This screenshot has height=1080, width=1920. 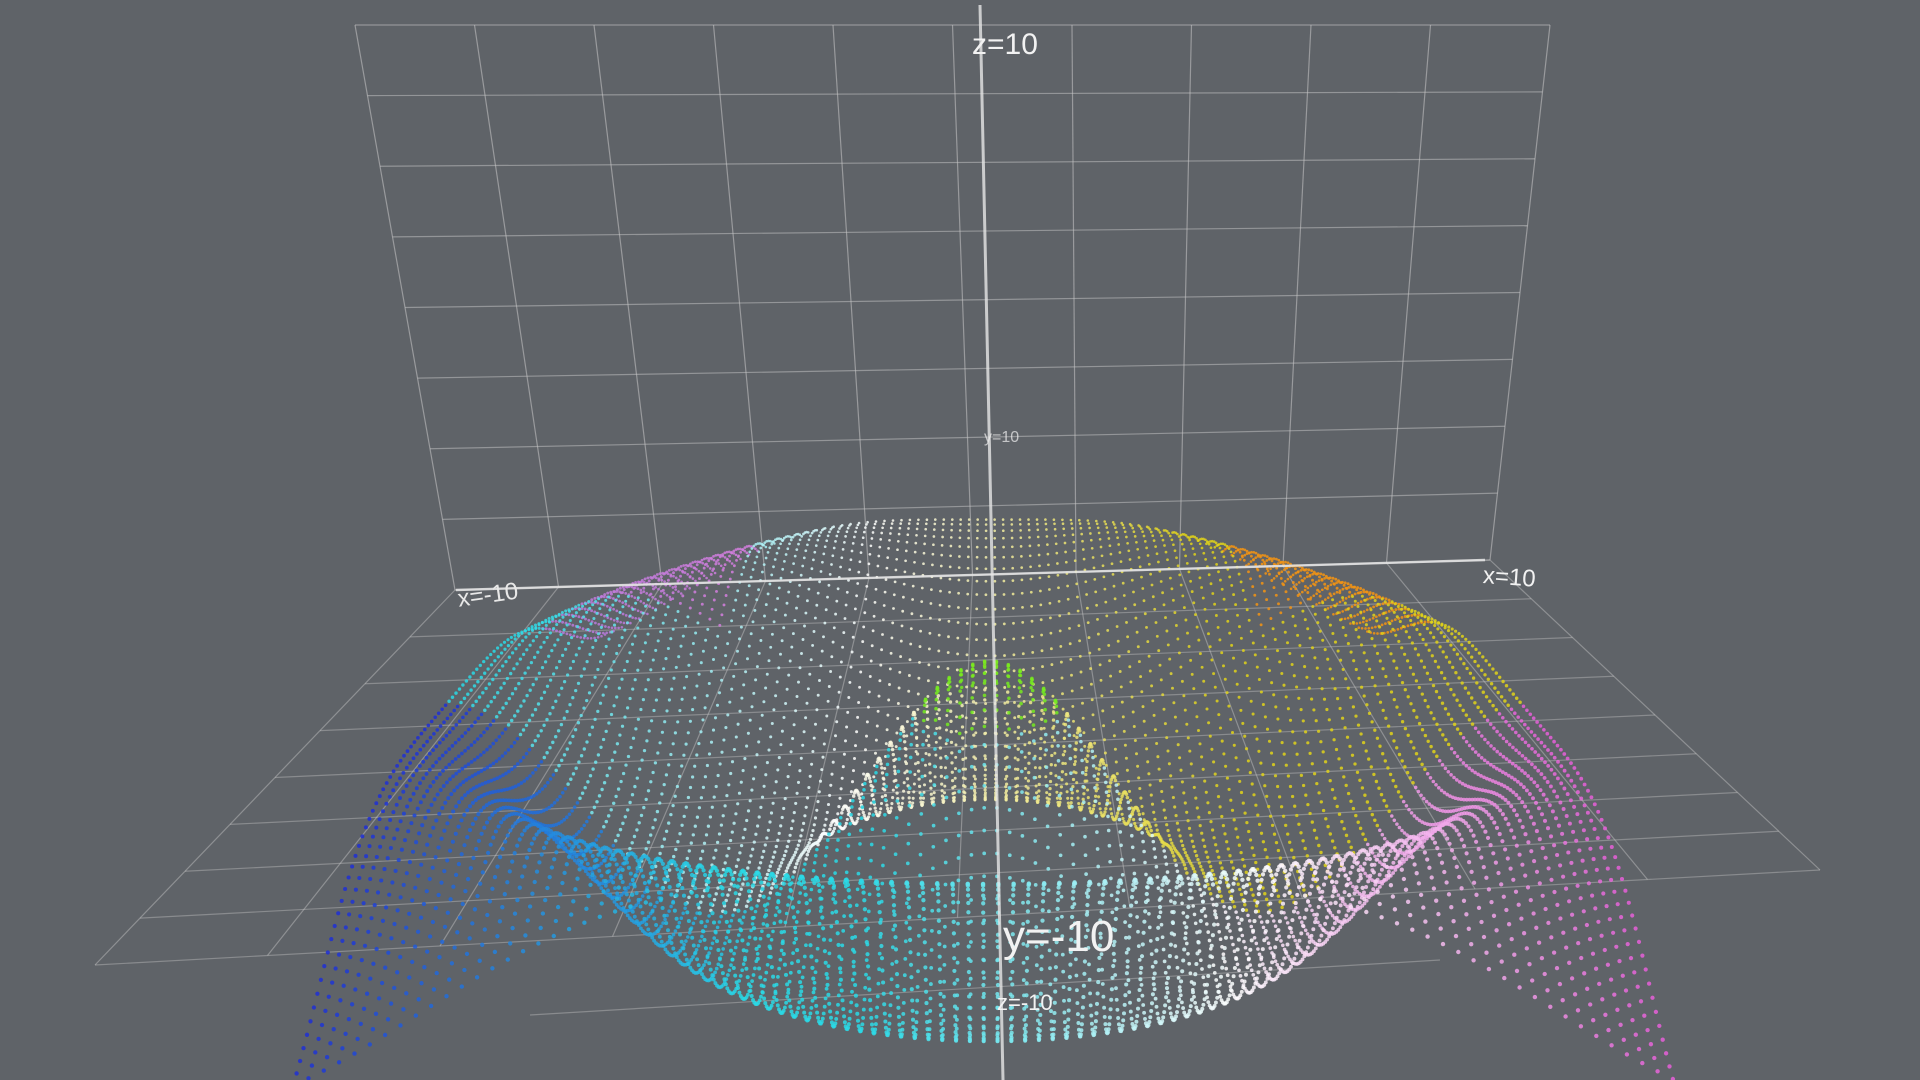 What do you see at coordinates (959, 874) in the screenshot?
I see `floor-grid-width` at bounding box center [959, 874].